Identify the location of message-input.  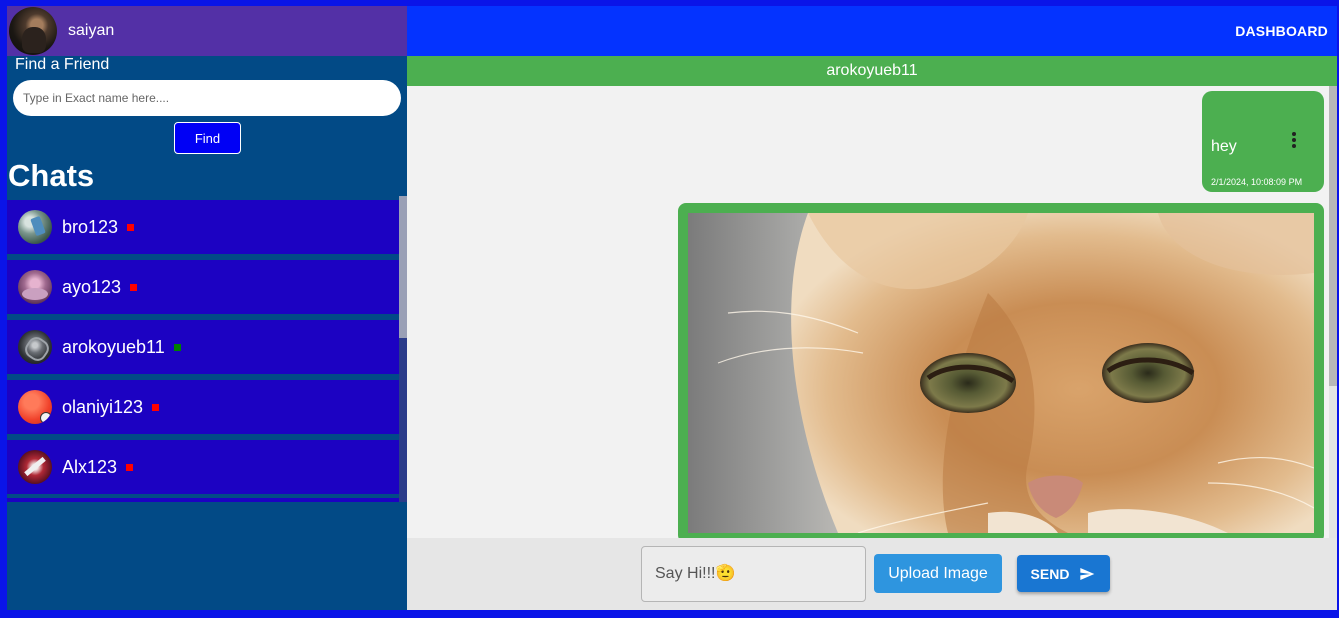
(753, 574).